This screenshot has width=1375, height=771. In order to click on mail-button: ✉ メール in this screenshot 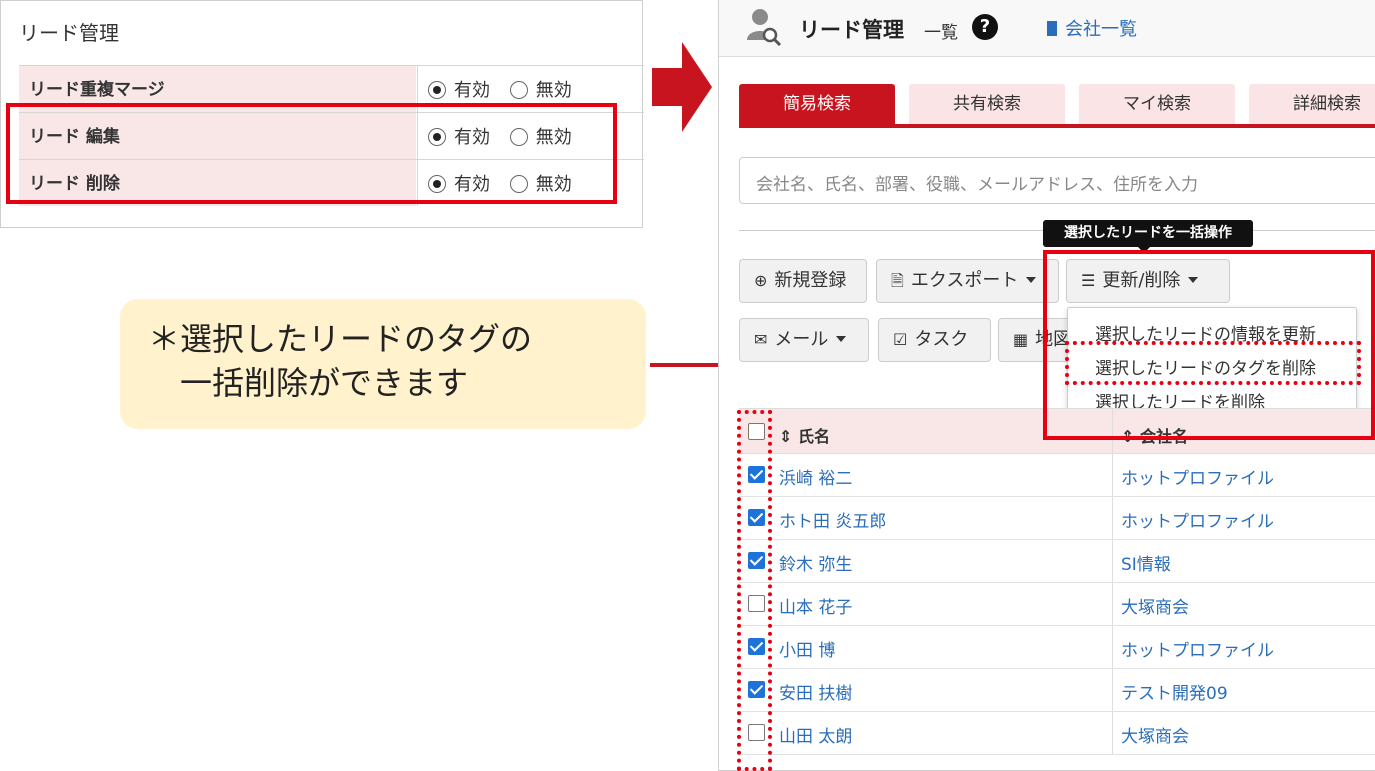, I will do `click(804, 340)`.